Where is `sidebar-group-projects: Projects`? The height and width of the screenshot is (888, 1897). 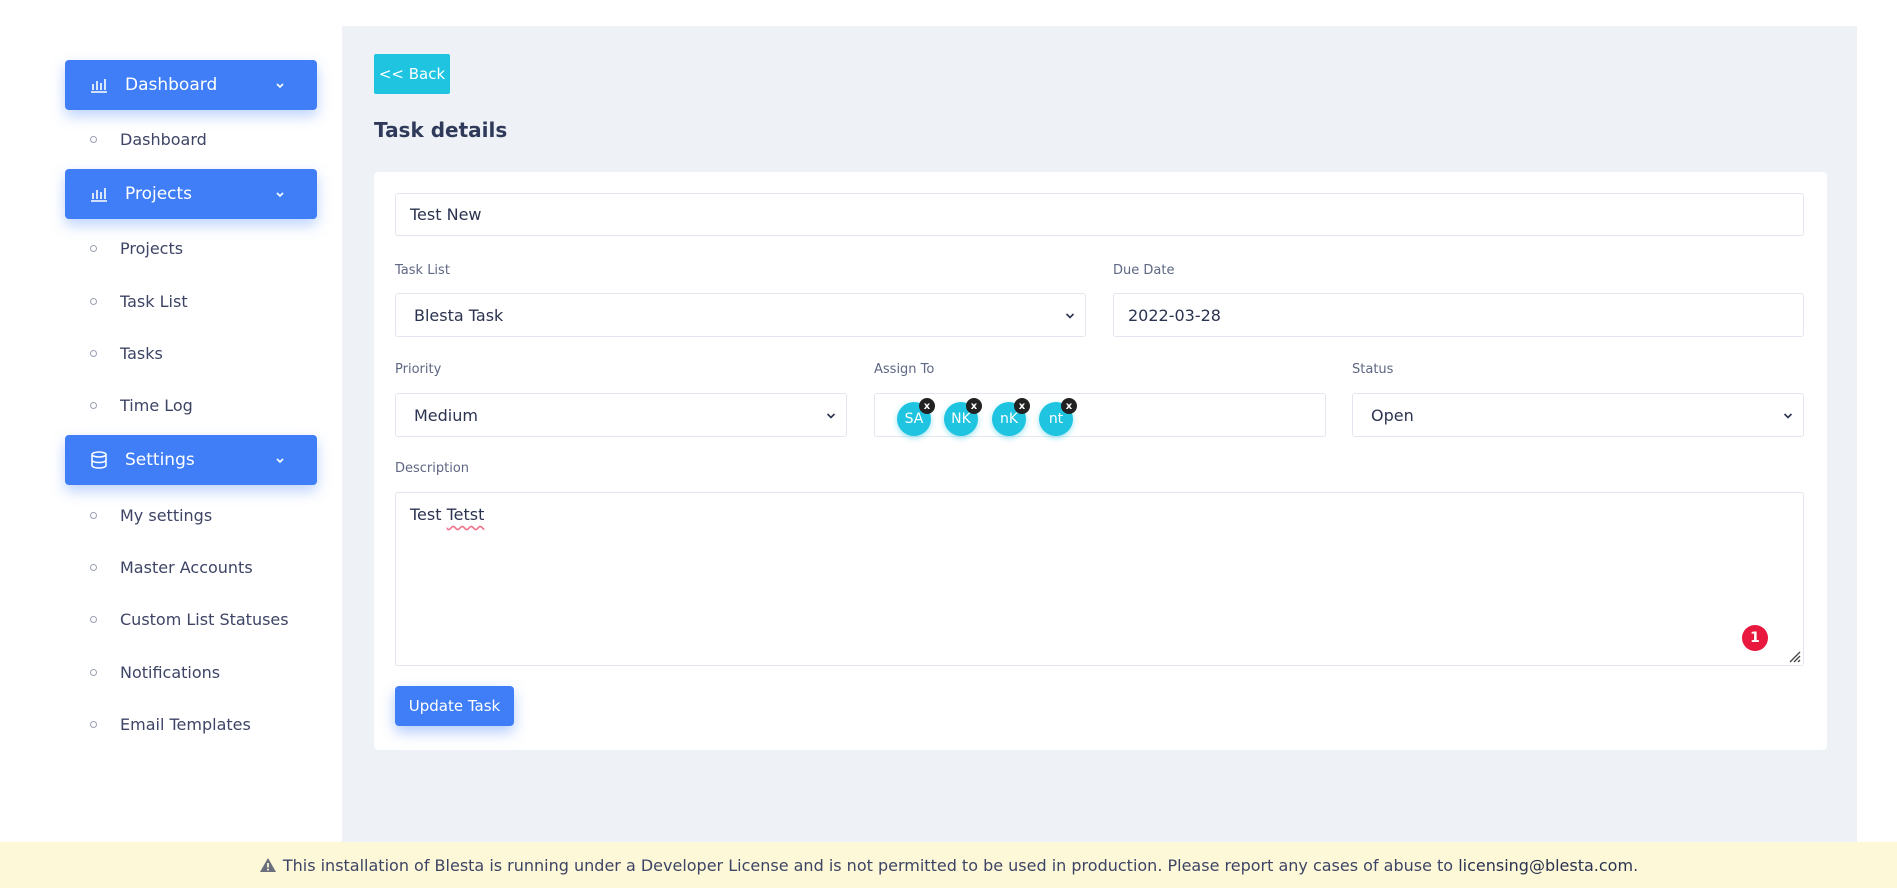 sidebar-group-projects: Projects is located at coordinates (191, 194).